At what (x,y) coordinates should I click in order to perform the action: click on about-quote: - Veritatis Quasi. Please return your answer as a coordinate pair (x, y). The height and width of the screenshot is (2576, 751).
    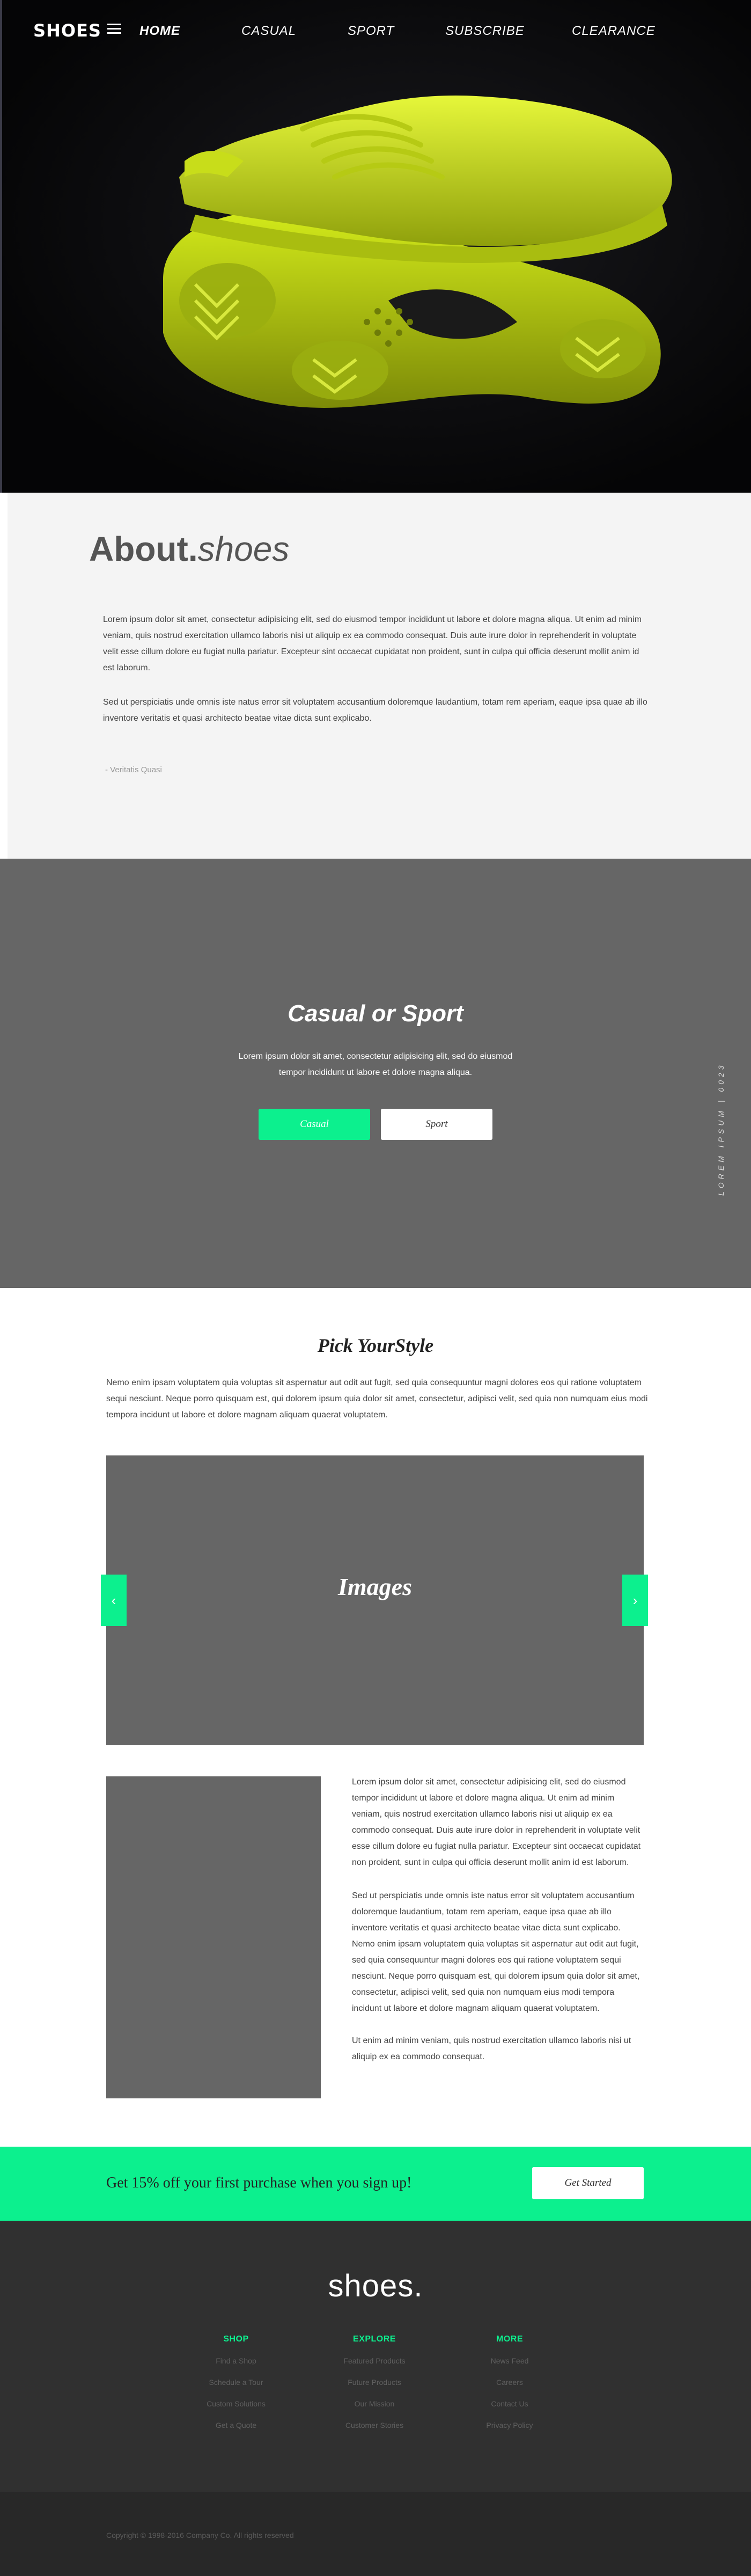
    Looking at the image, I should click on (133, 769).